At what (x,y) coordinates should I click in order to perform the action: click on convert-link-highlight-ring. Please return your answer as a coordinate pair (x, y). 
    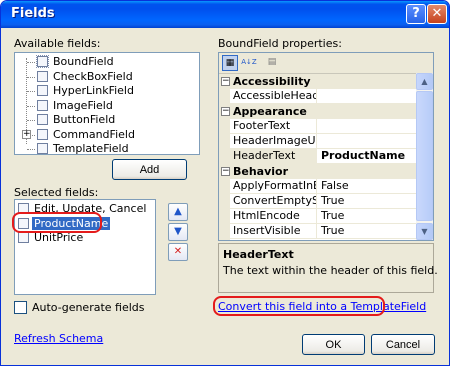
    Looking at the image, I should click on (299, 306).